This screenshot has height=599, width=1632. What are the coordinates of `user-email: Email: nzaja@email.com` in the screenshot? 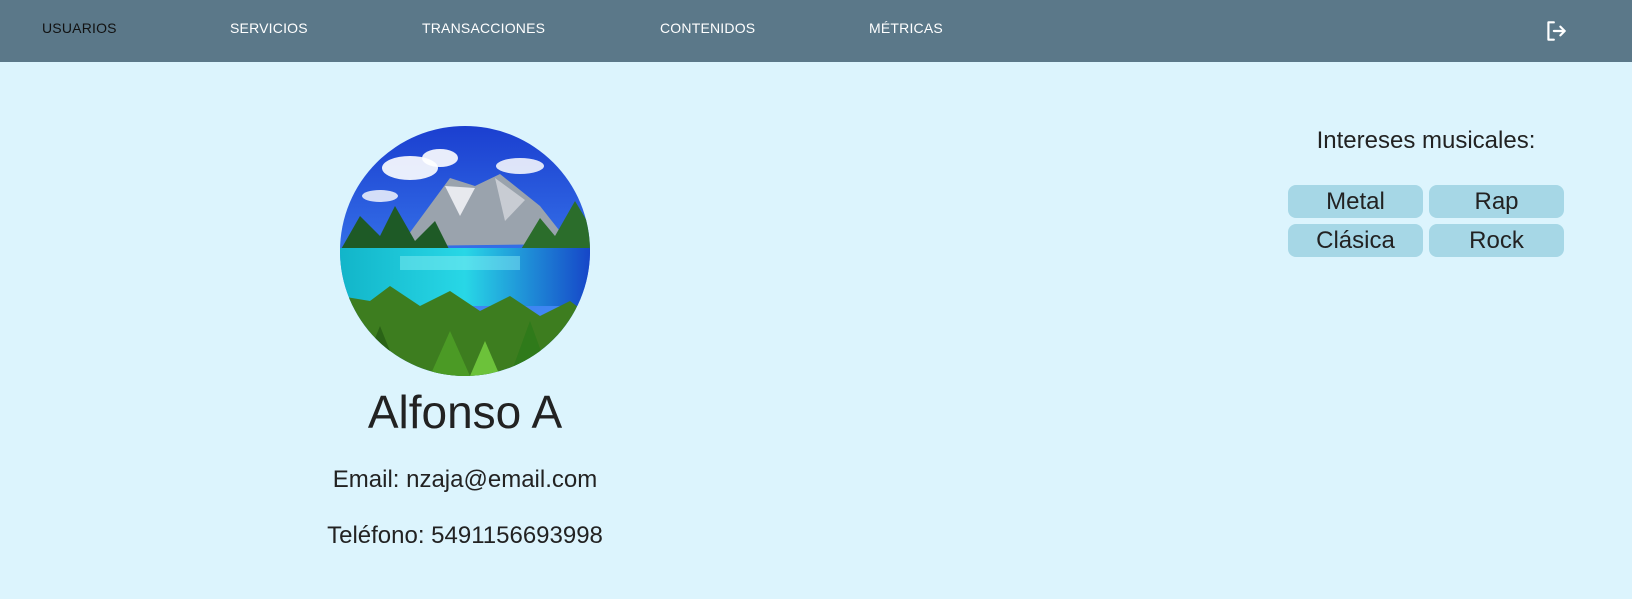 It's located at (465, 479).